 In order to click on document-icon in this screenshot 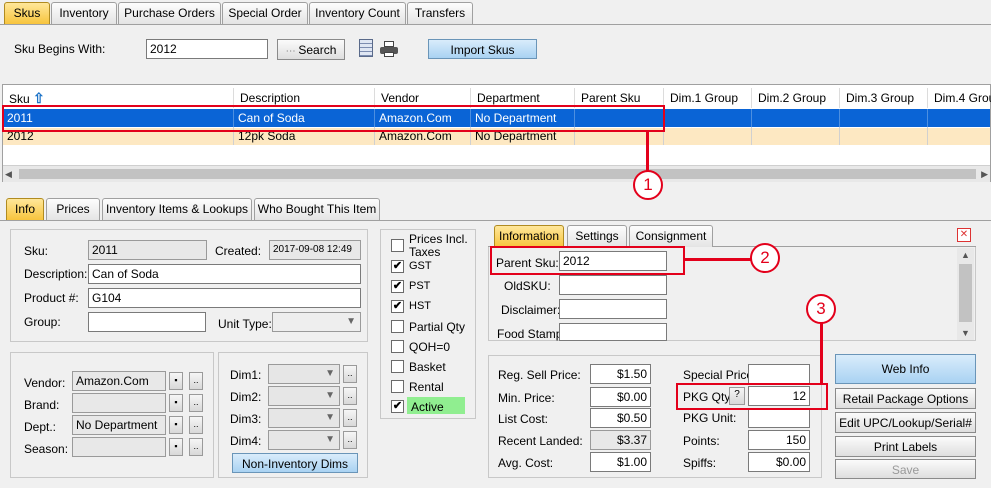, I will do `click(366, 48)`.